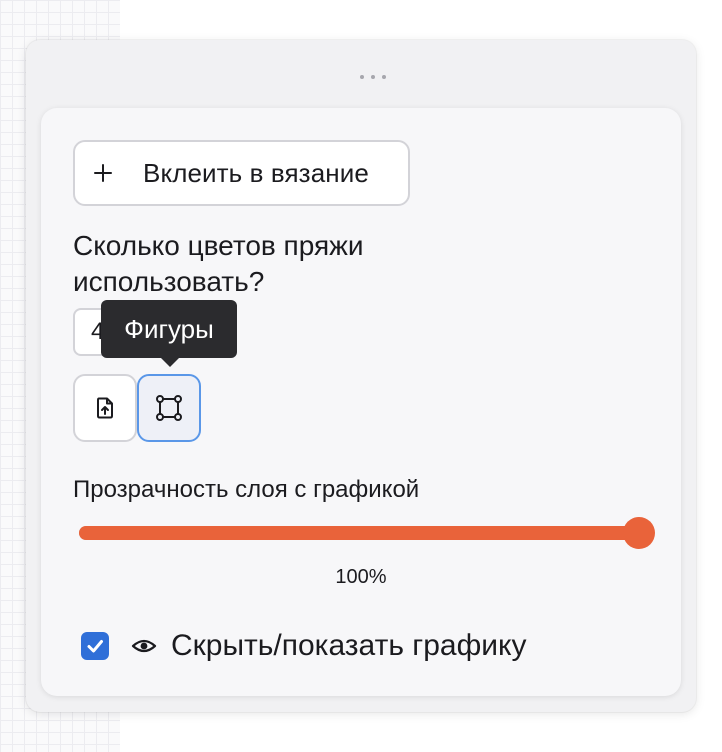 The height and width of the screenshot is (752, 722). Describe the element at coordinates (246, 489) in the screenshot. I see `layer-opacity-label: Прозрачность слоя с графикой` at that location.